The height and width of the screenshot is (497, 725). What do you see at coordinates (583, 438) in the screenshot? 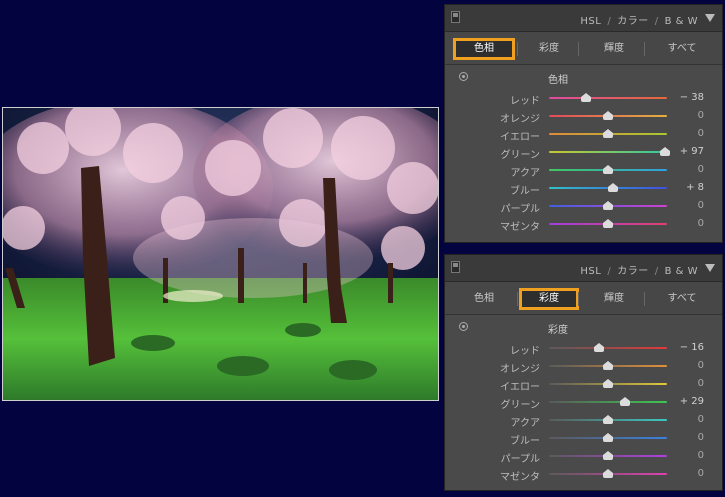
I see `slider-row: ブルー 0` at bounding box center [583, 438].